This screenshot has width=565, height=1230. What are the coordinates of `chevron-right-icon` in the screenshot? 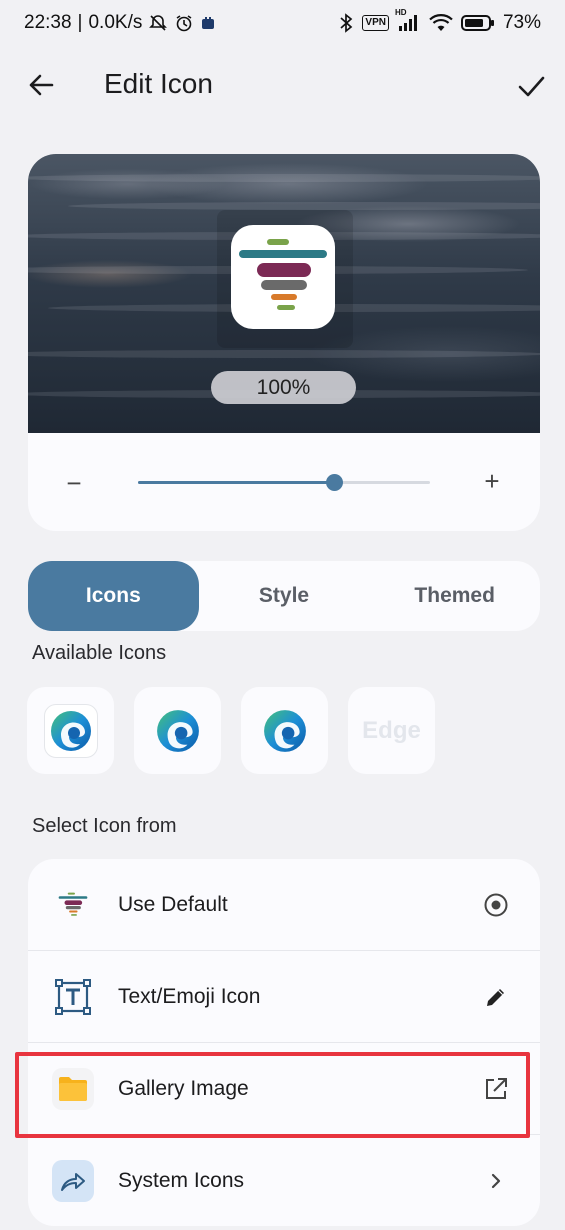 It's located at (496, 1181).